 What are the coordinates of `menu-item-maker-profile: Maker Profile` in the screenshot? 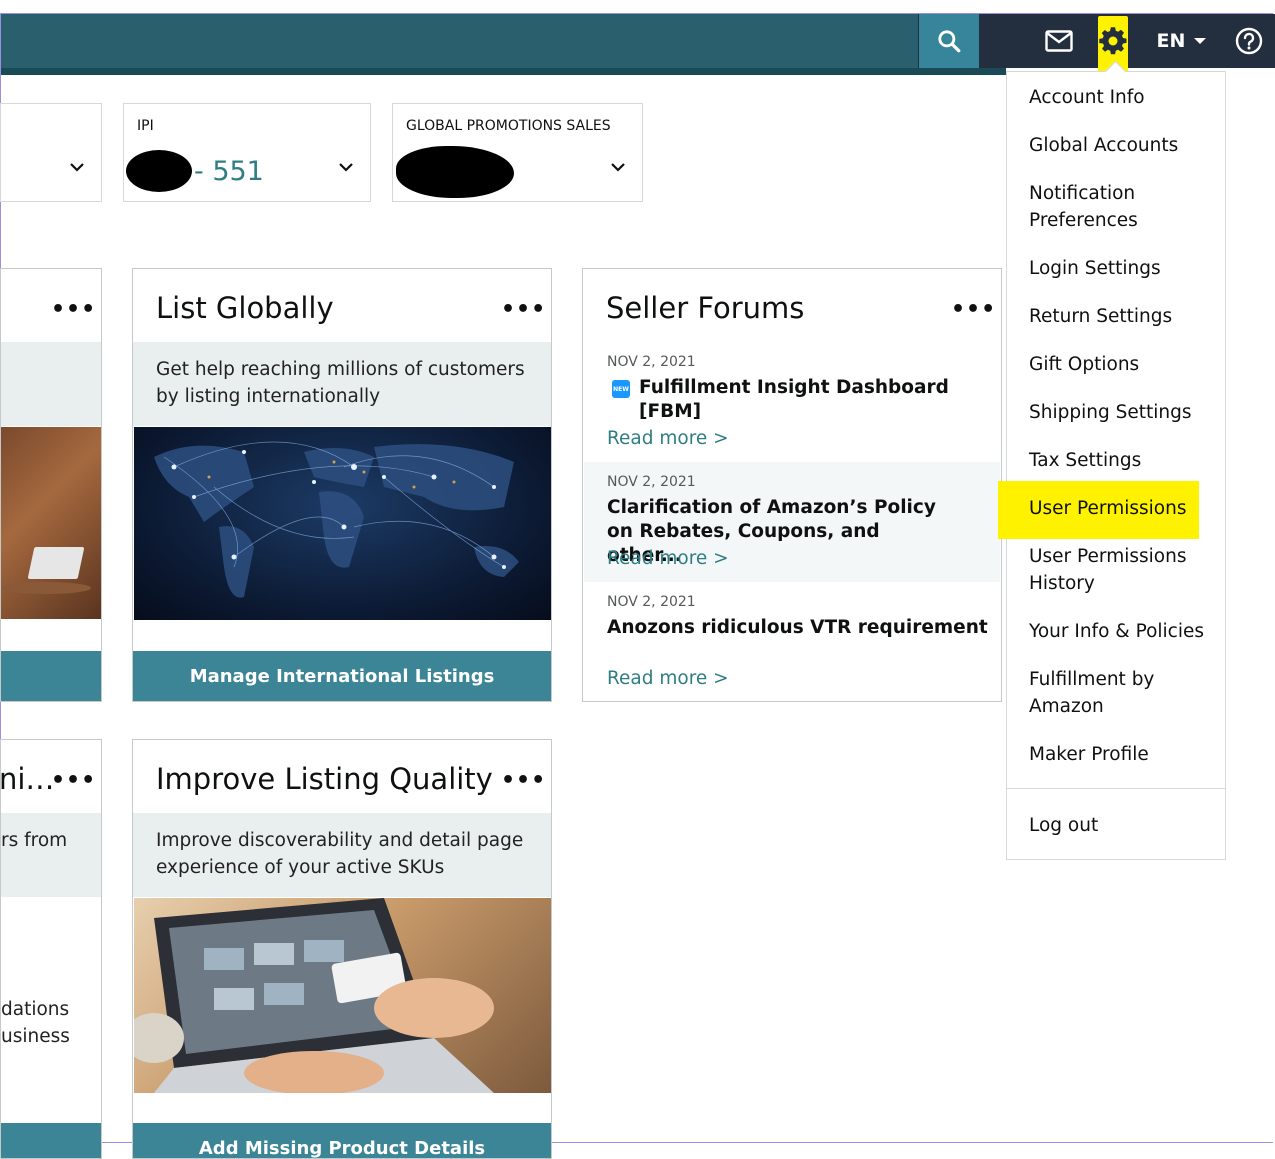 It's located at (1089, 754).